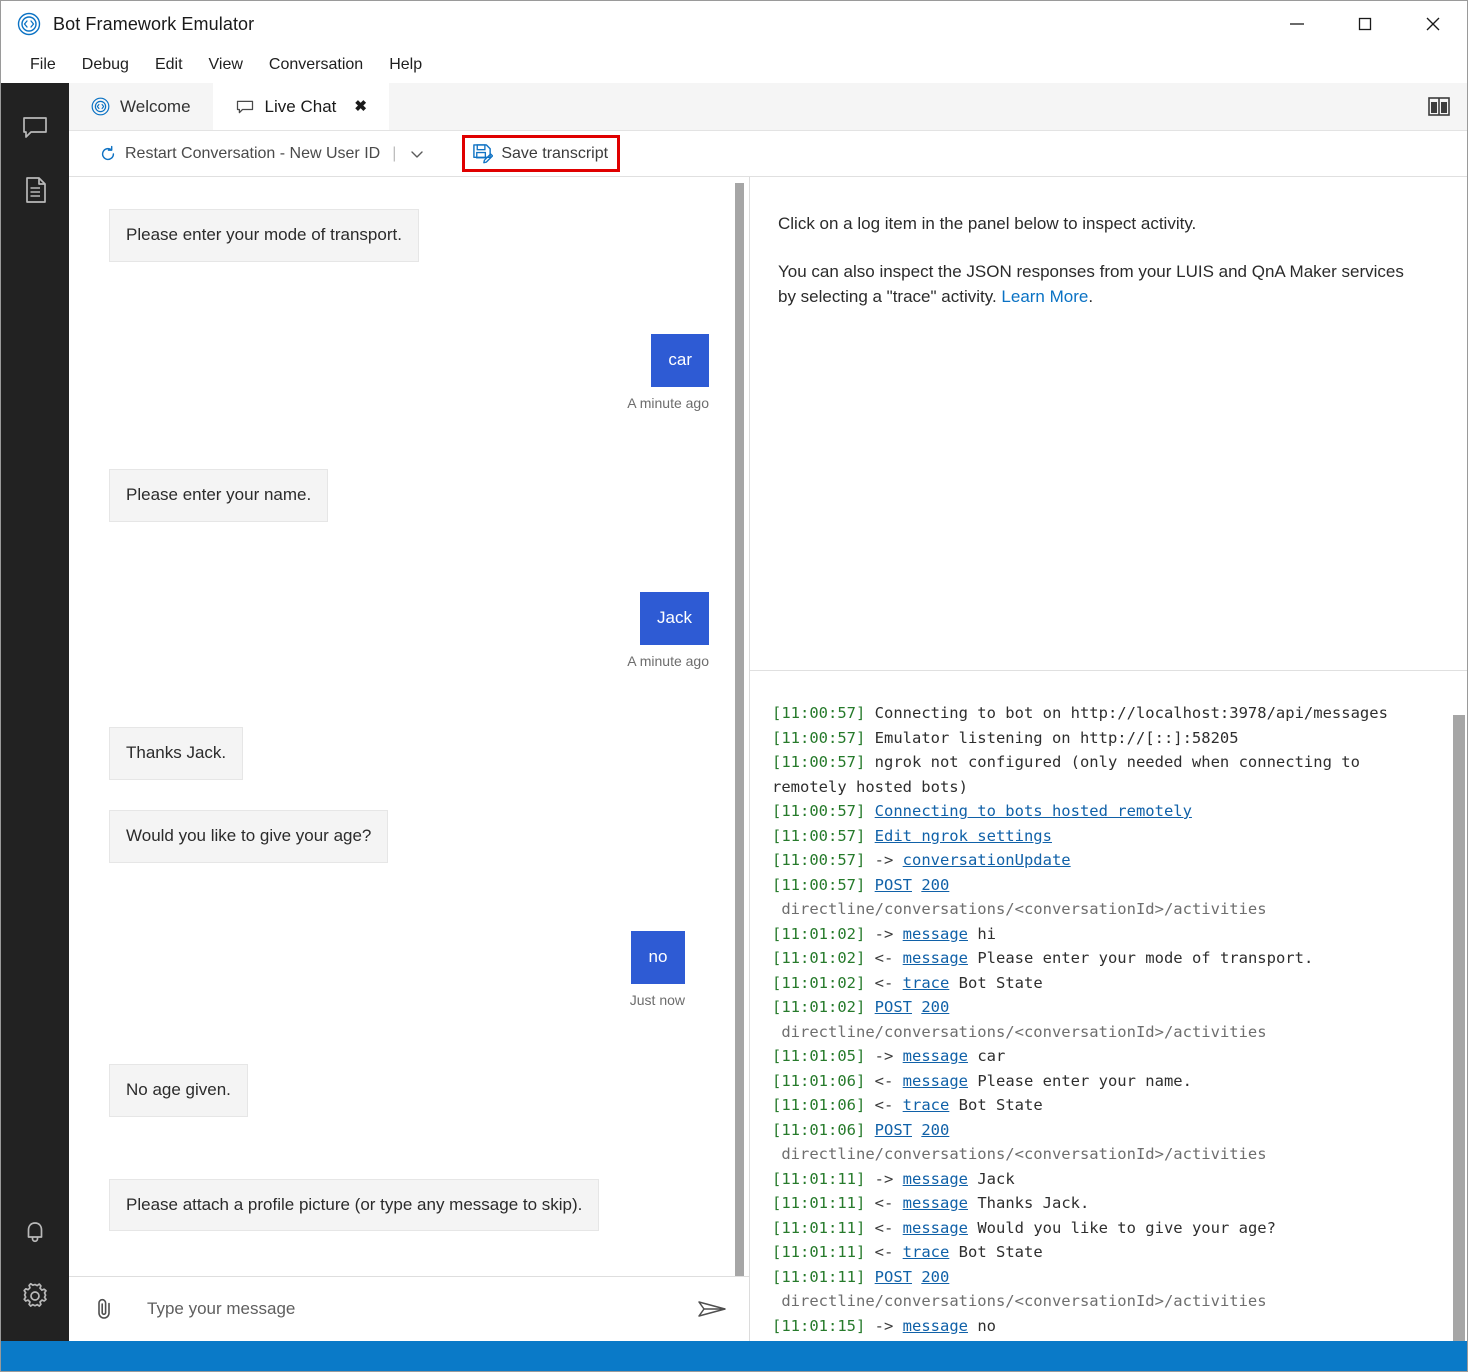  Describe the element at coordinates (1106, 983) in the screenshot. I see `log-entry: [11:01:02] <- trace Bot State` at that location.